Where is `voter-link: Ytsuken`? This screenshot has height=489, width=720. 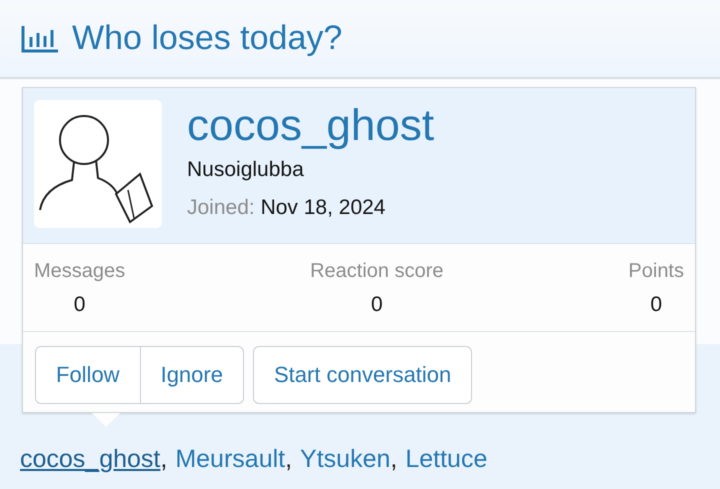
voter-link: Ytsuken is located at coordinates (345, 459).